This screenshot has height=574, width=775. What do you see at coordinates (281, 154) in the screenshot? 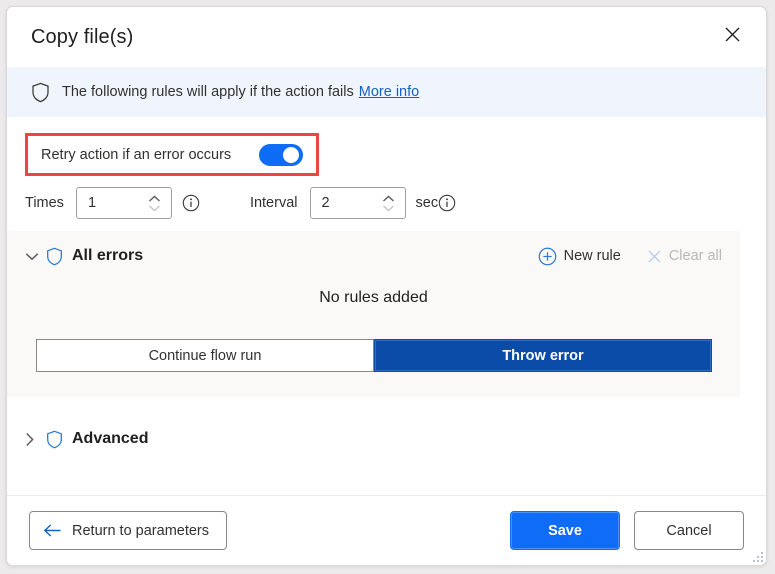
I see `retry-action-toggle` at bounding box center [281, 154].